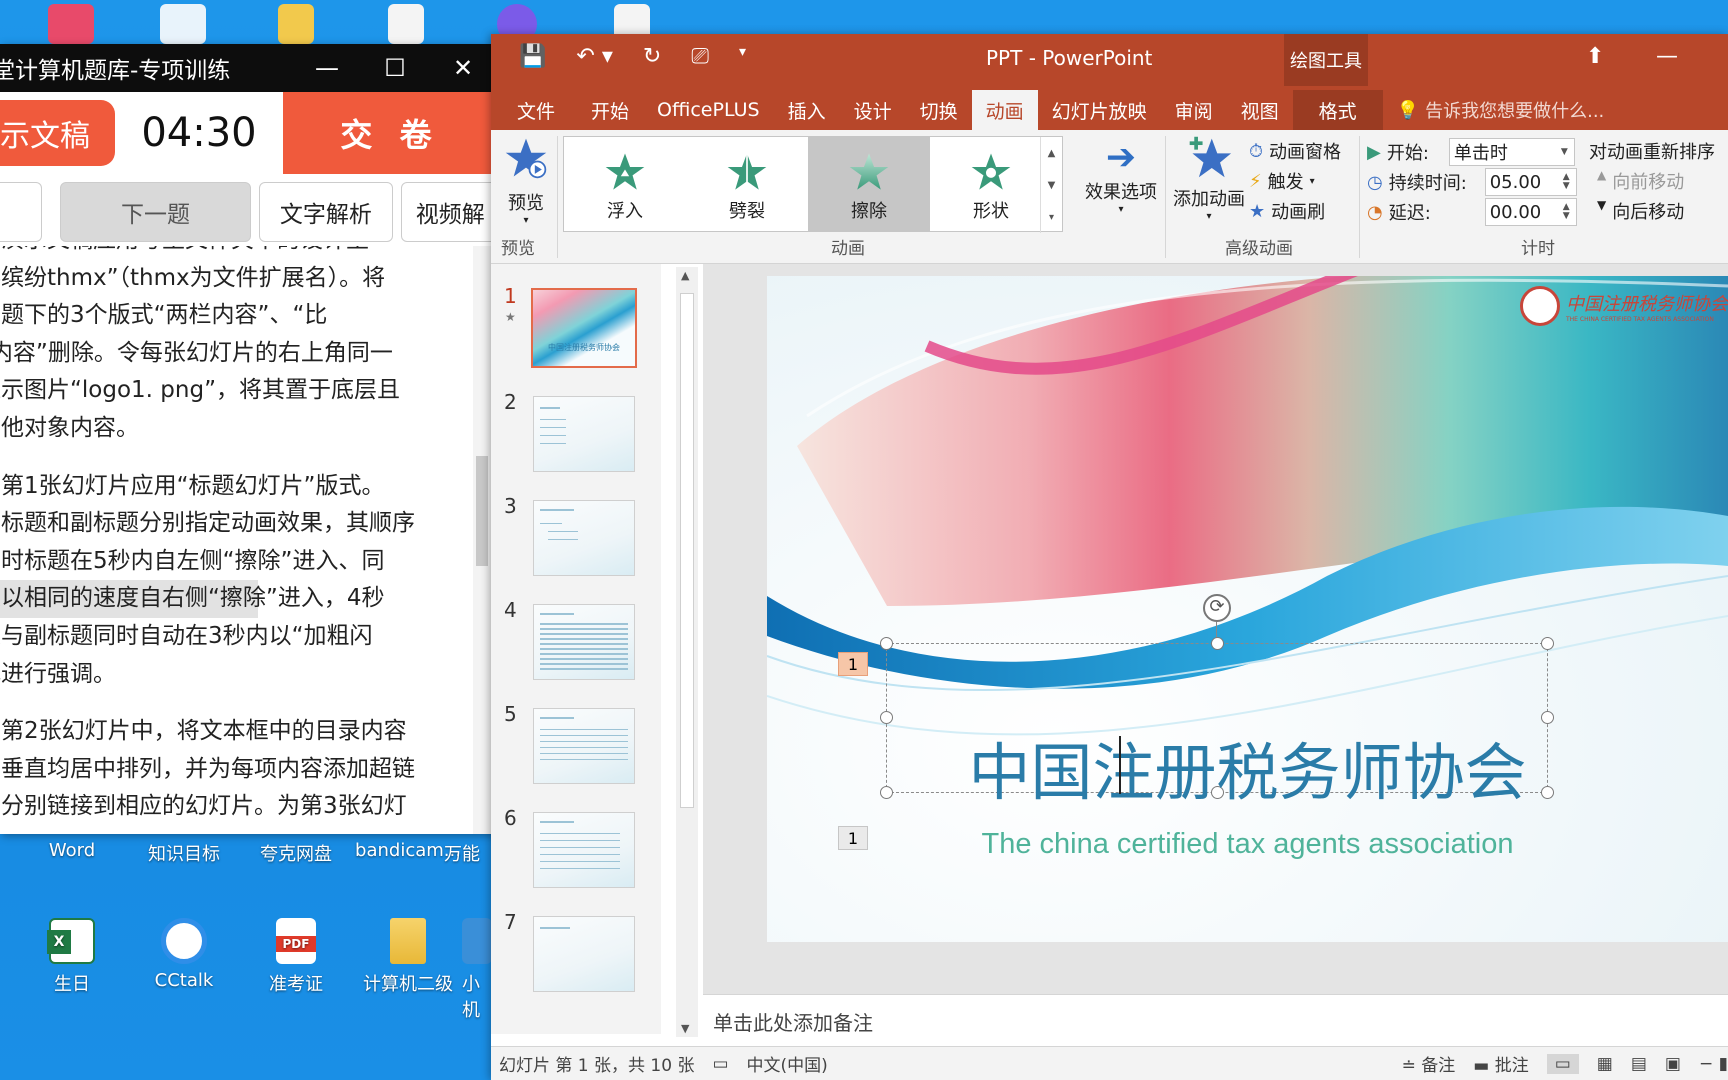 The width and height of the screenshot is (1728, 1080). I want to click on animation-split: 劈裂, so click(747, 184).